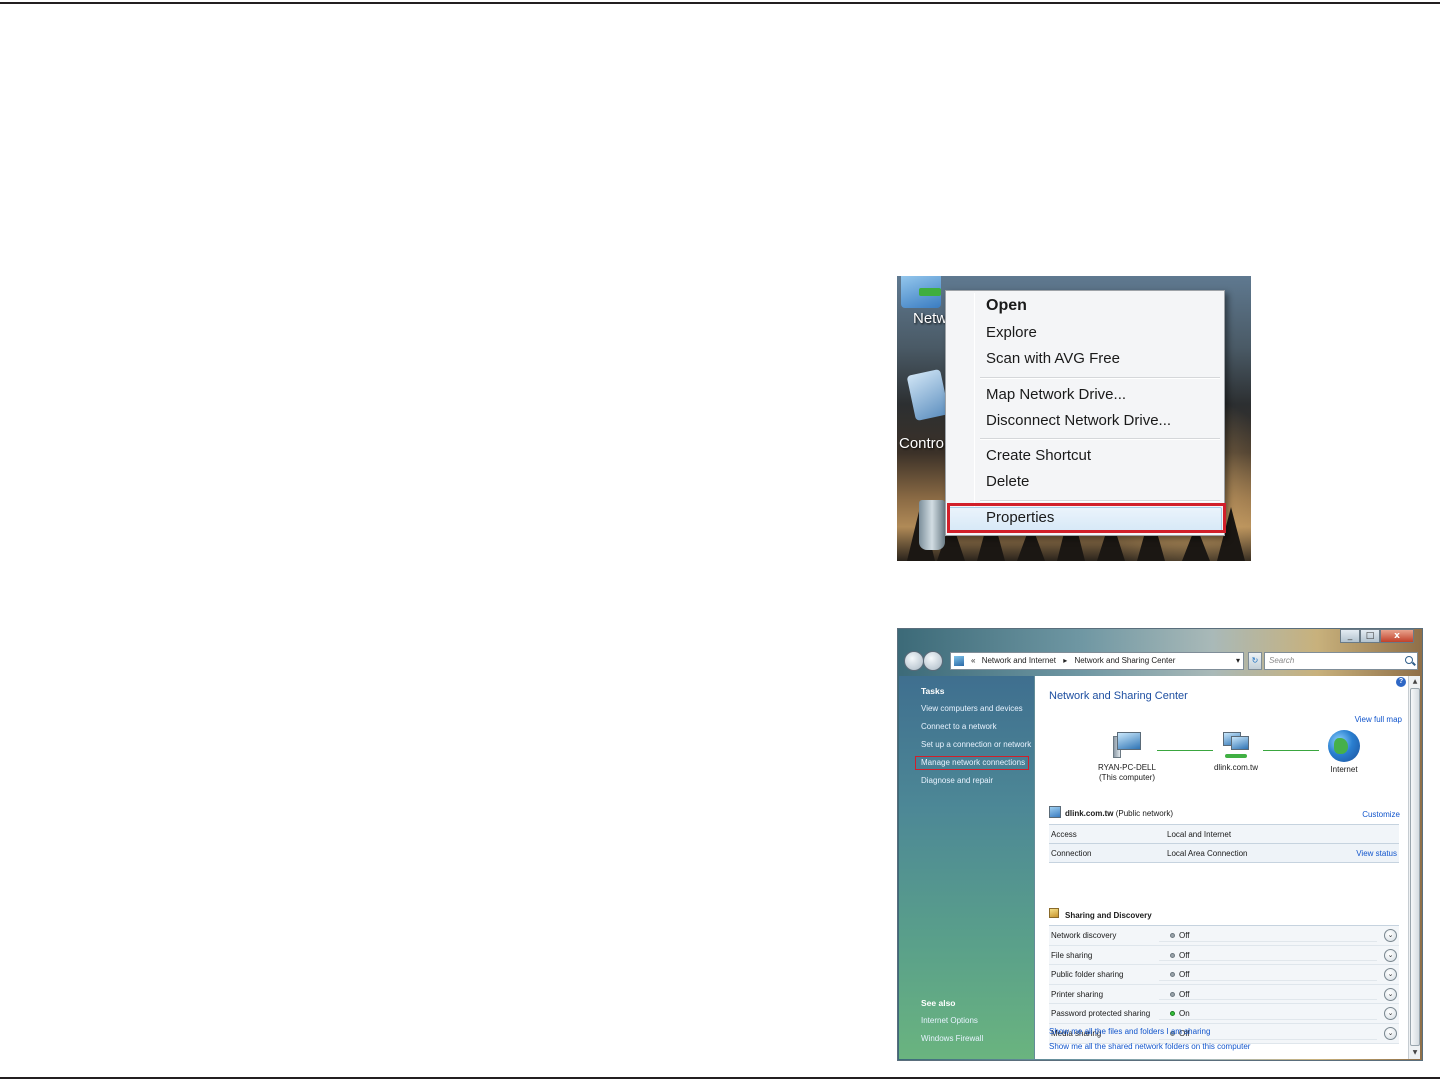 The width and height of the screenshot is (1440, 1081). Describe the element at coordinates (1144, 813) in the screenshot. I see `network-type: (Public network)` at that location.